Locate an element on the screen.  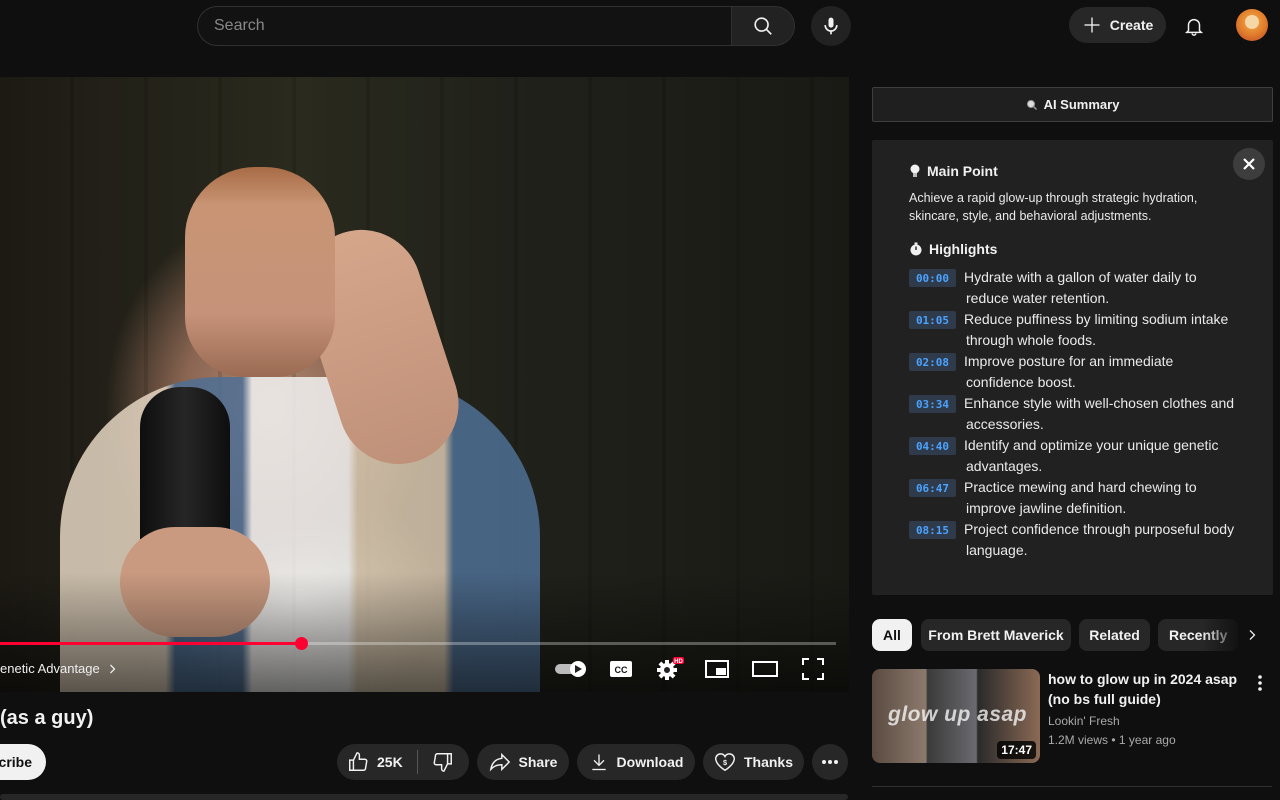
ai-summary-button: AI Summary is located at coordinates (1072, 104).